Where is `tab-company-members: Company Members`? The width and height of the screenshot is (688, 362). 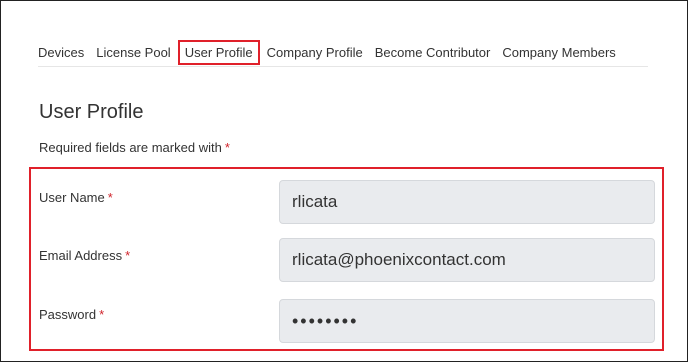
tab-company-members: Company Members is located at coordinates (558, 52).